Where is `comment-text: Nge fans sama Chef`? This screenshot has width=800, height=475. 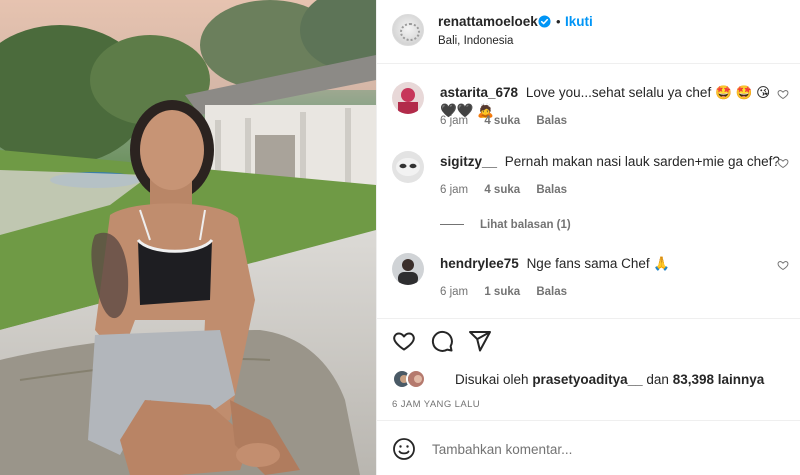
comment-text: Nge fans sama Chef is located at coordinates (588, 263).